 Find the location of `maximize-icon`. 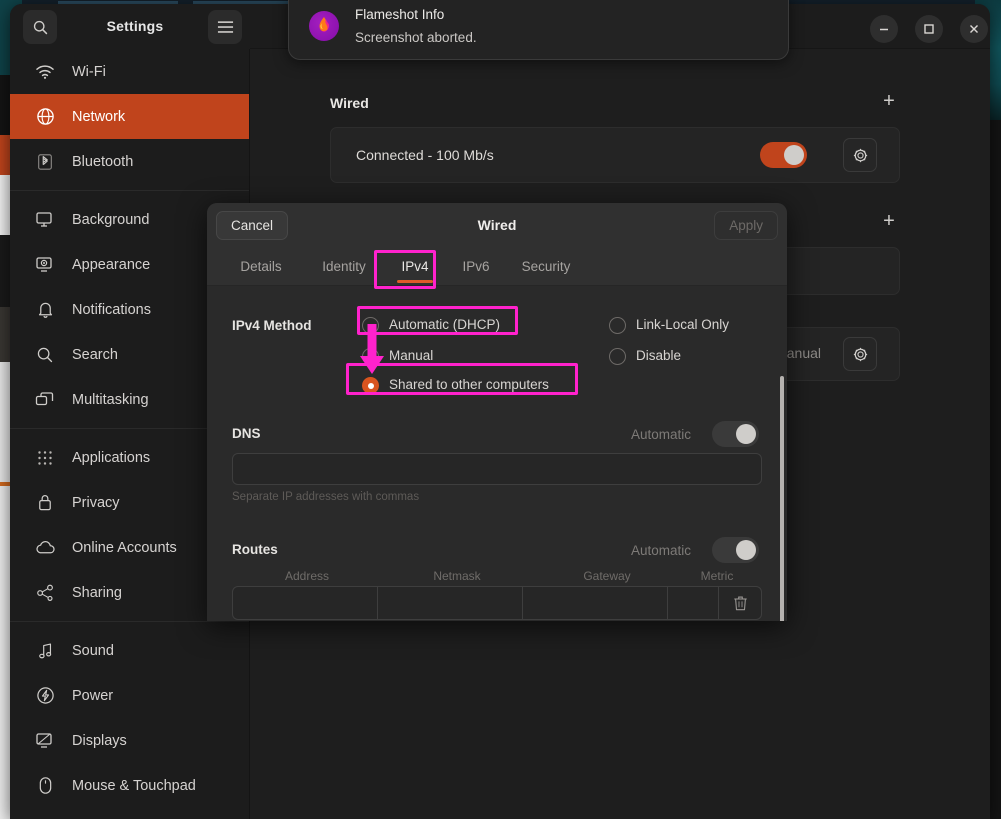

maximize-icon is located at coordinates (929, 29).